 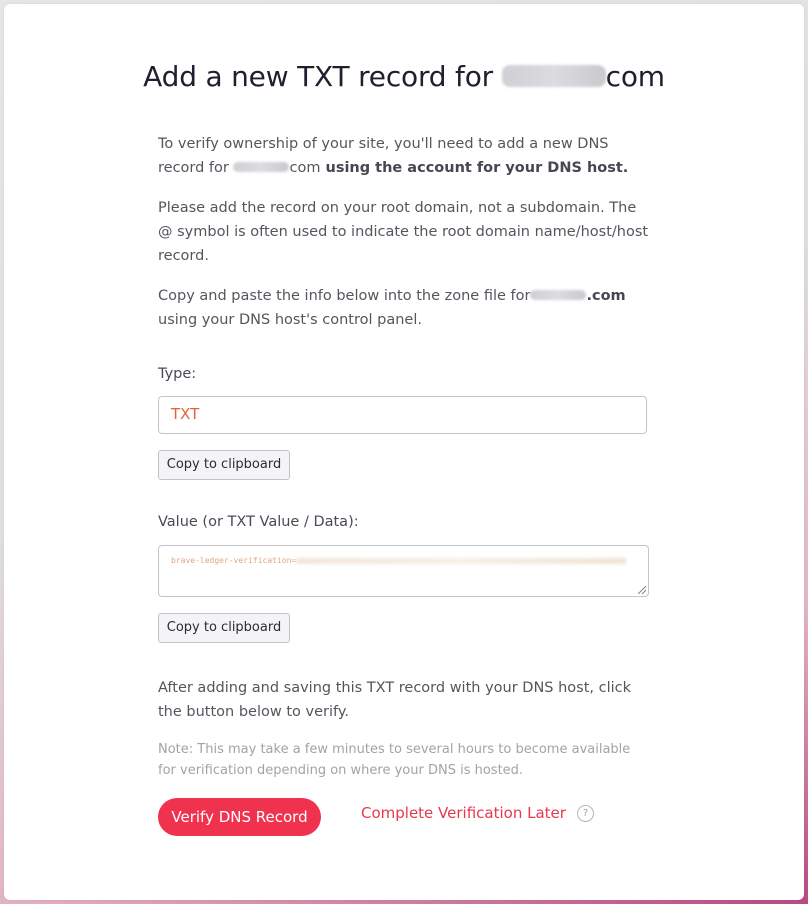 I want to click on title-suffix: com, so click(x=635, y=76).